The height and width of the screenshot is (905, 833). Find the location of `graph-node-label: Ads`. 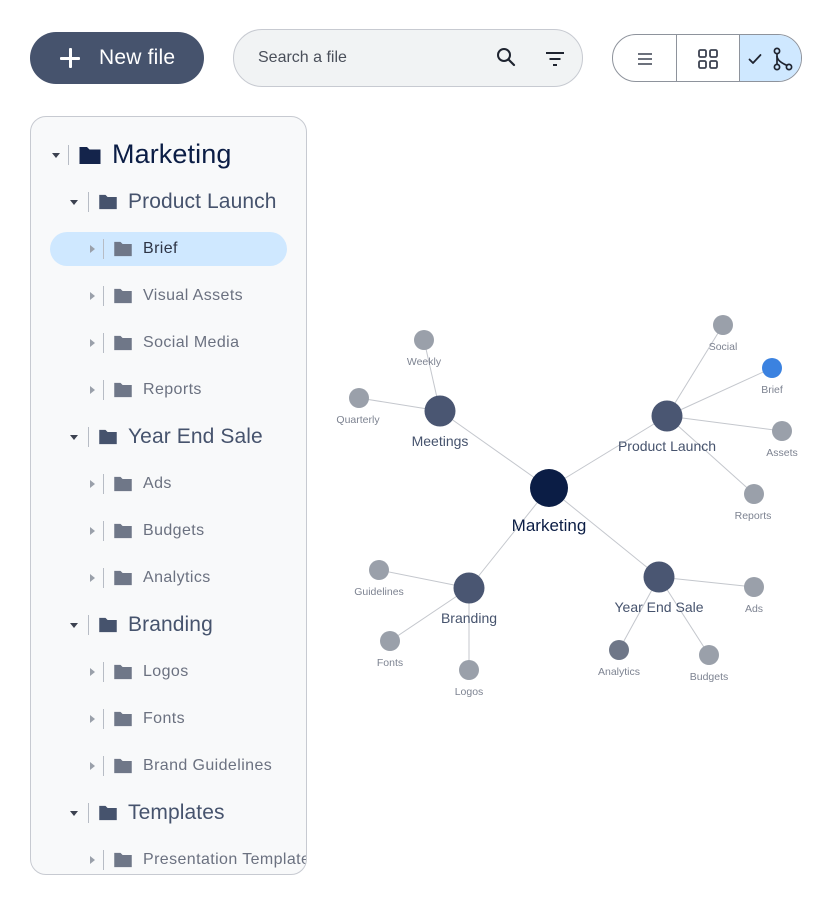

graph-node-label: Ads is located at coordinates (754, 609).